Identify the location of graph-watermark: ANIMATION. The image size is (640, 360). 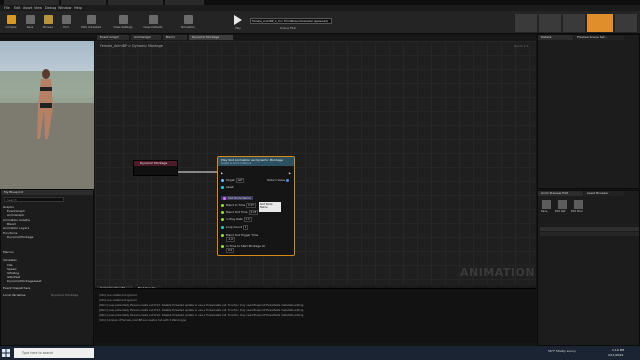
(498, 272).